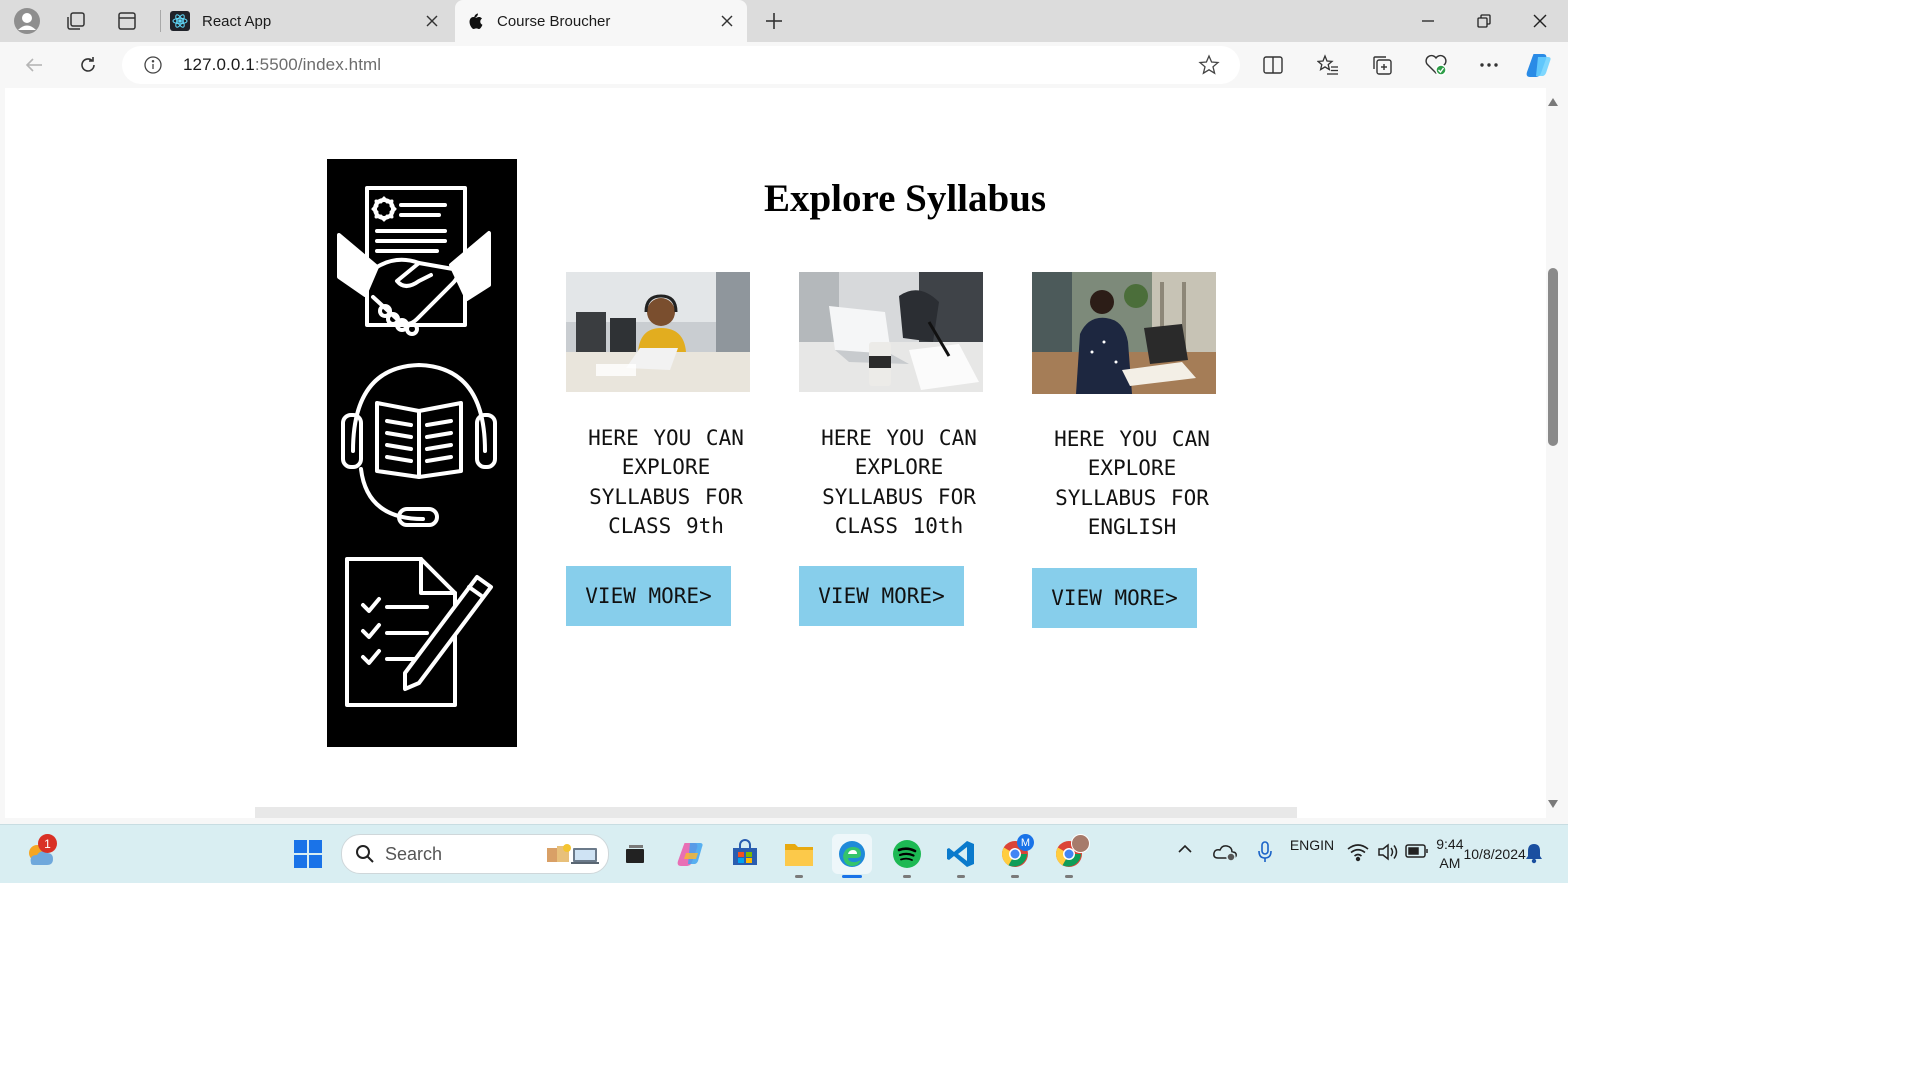 The width and height of the screenshot is (1920, 1080). What do you see at coordinates (905, 198) in the screenshot?
I see `page-heading: Explore Syllabus` at bounding box center [905, 198].